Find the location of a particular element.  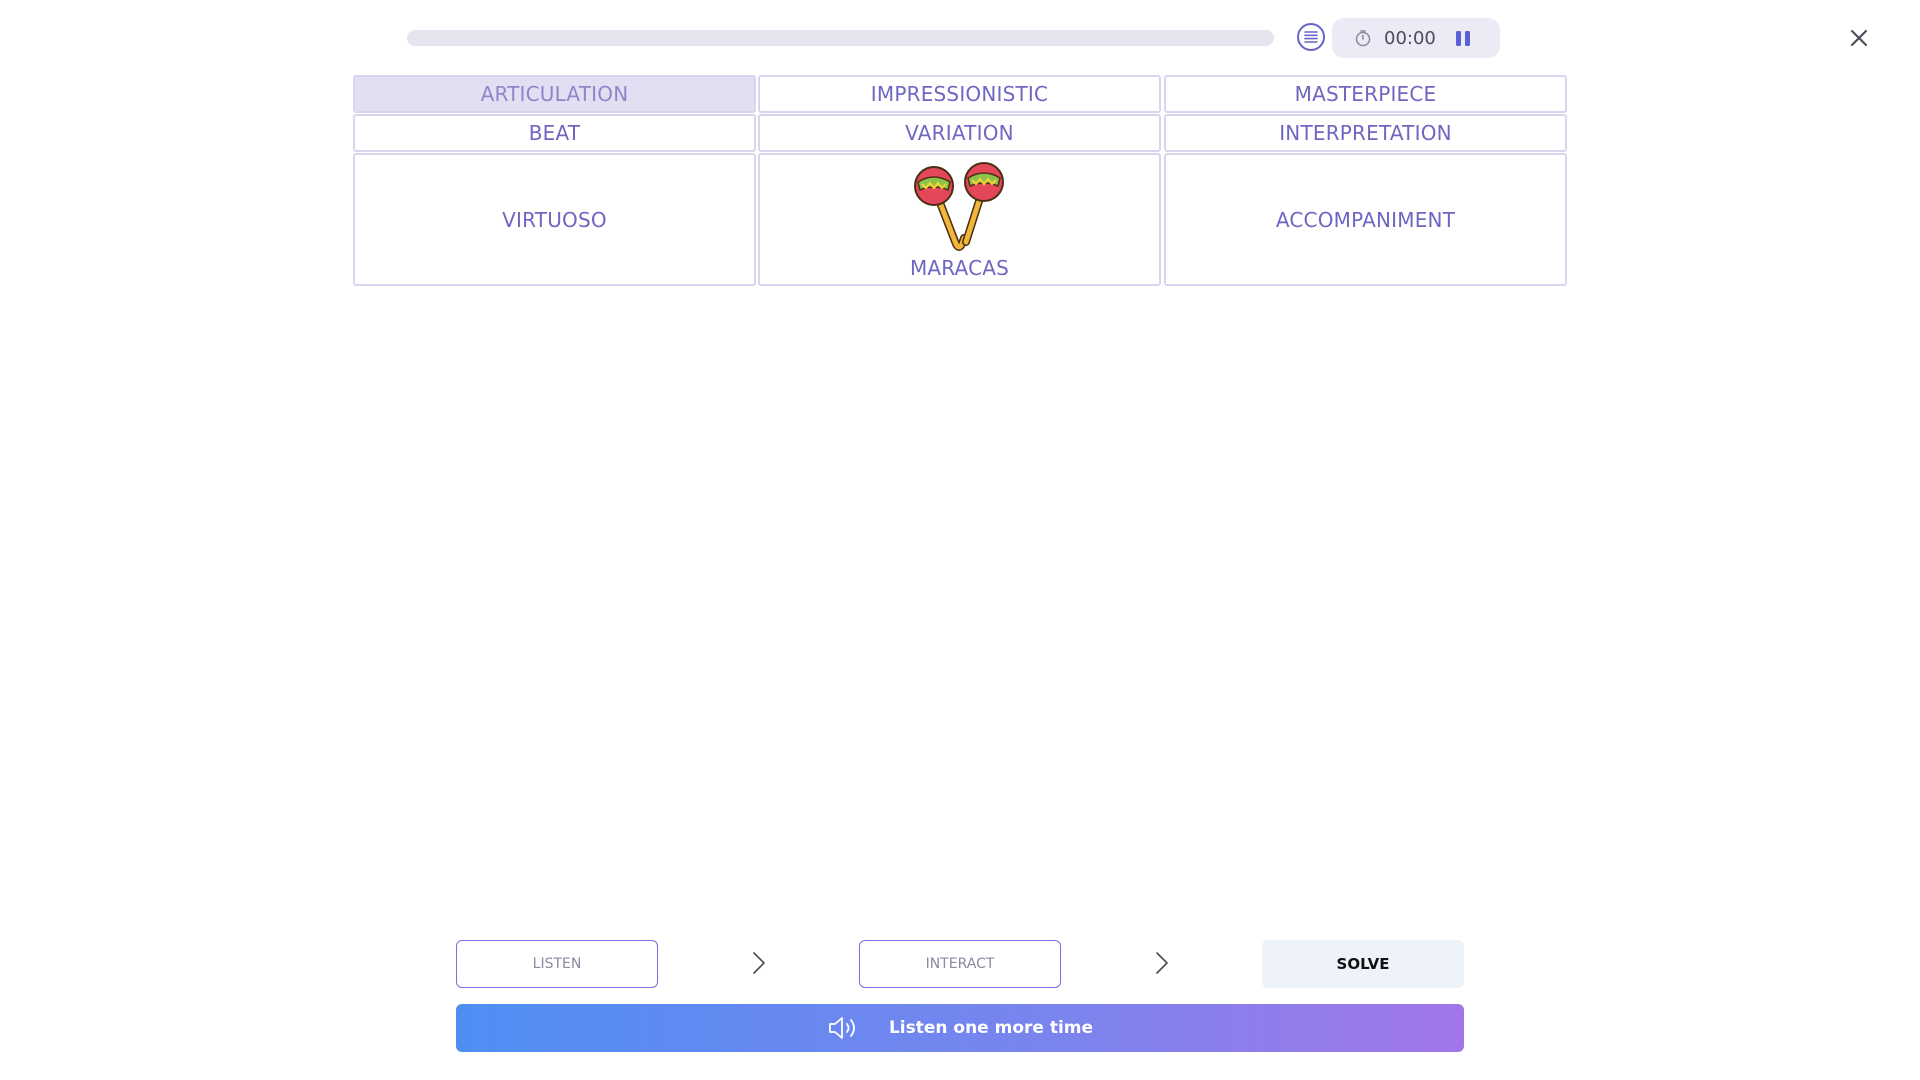

word-cell: VIRTUOSO is located at coordinates (554, 219).